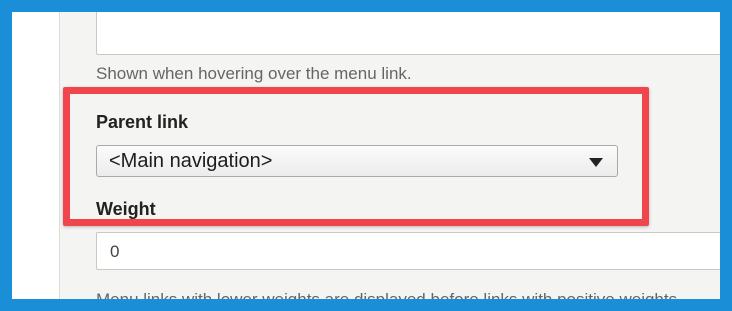 This screenshot has height=311, width=732. Describe the element at coordinates (254, 73) in the screenshot. I see `menu-link-description-help: Shown when hovering over the menu link.` at that location.